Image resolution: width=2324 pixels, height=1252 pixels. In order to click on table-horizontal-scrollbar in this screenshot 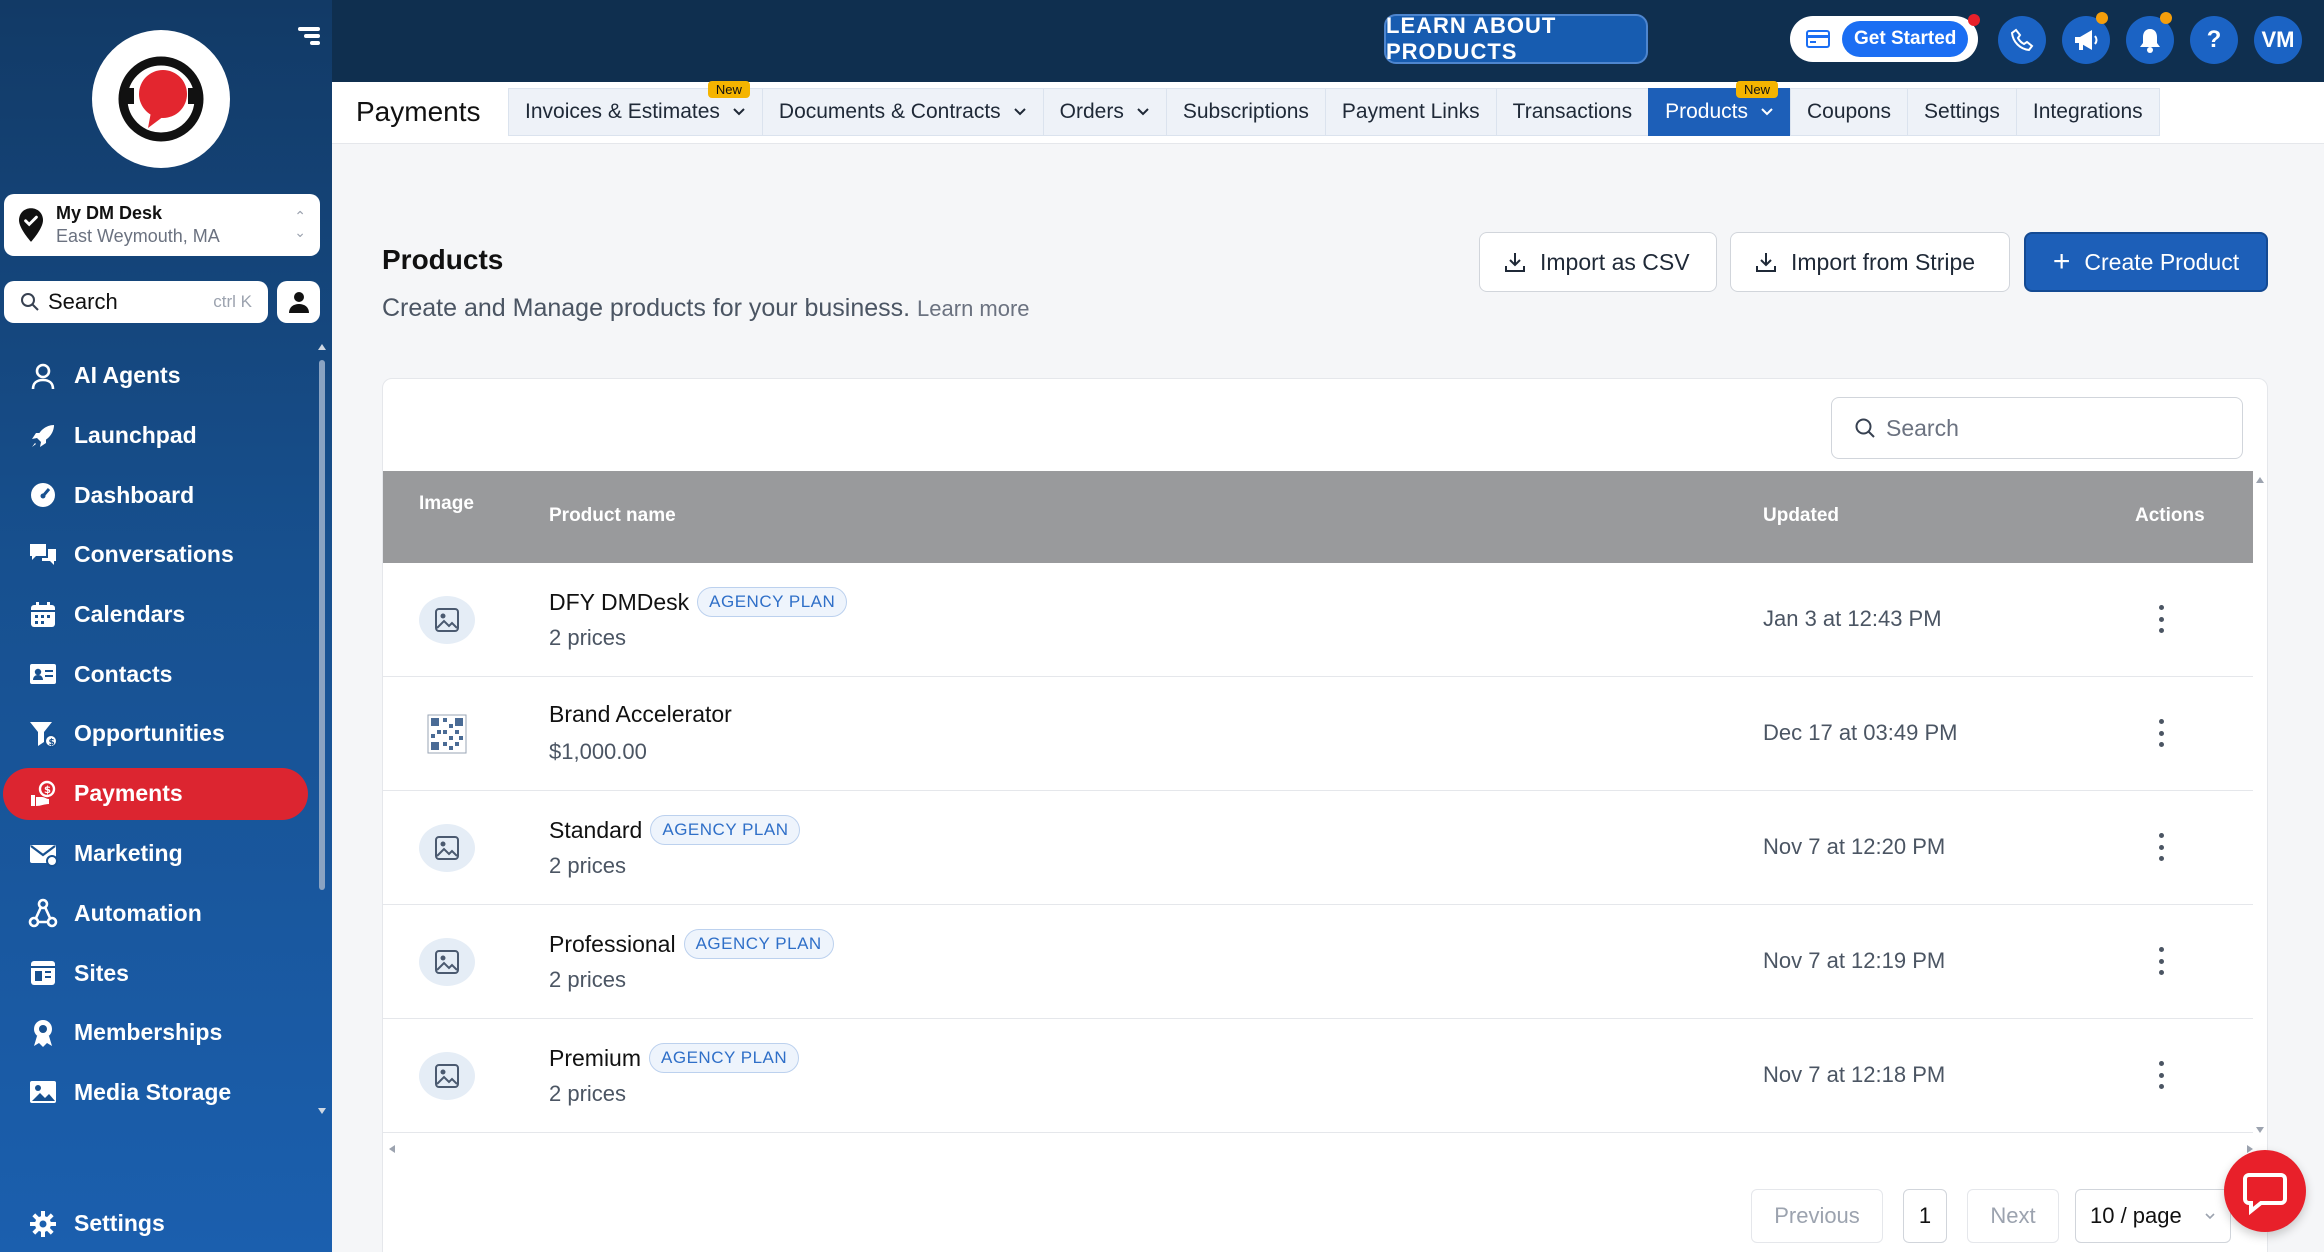, I will do `click(1321, 1149)`.